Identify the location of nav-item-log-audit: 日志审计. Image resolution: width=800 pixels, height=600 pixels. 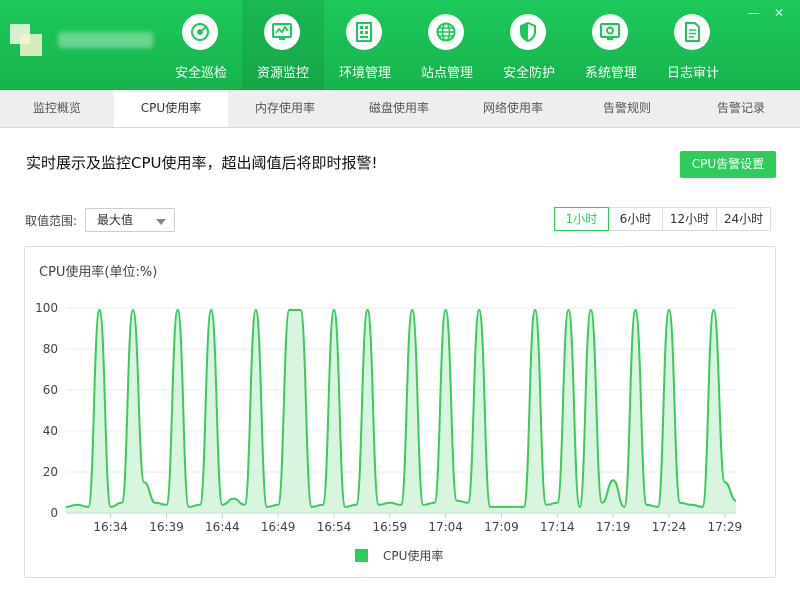
(693, 45).